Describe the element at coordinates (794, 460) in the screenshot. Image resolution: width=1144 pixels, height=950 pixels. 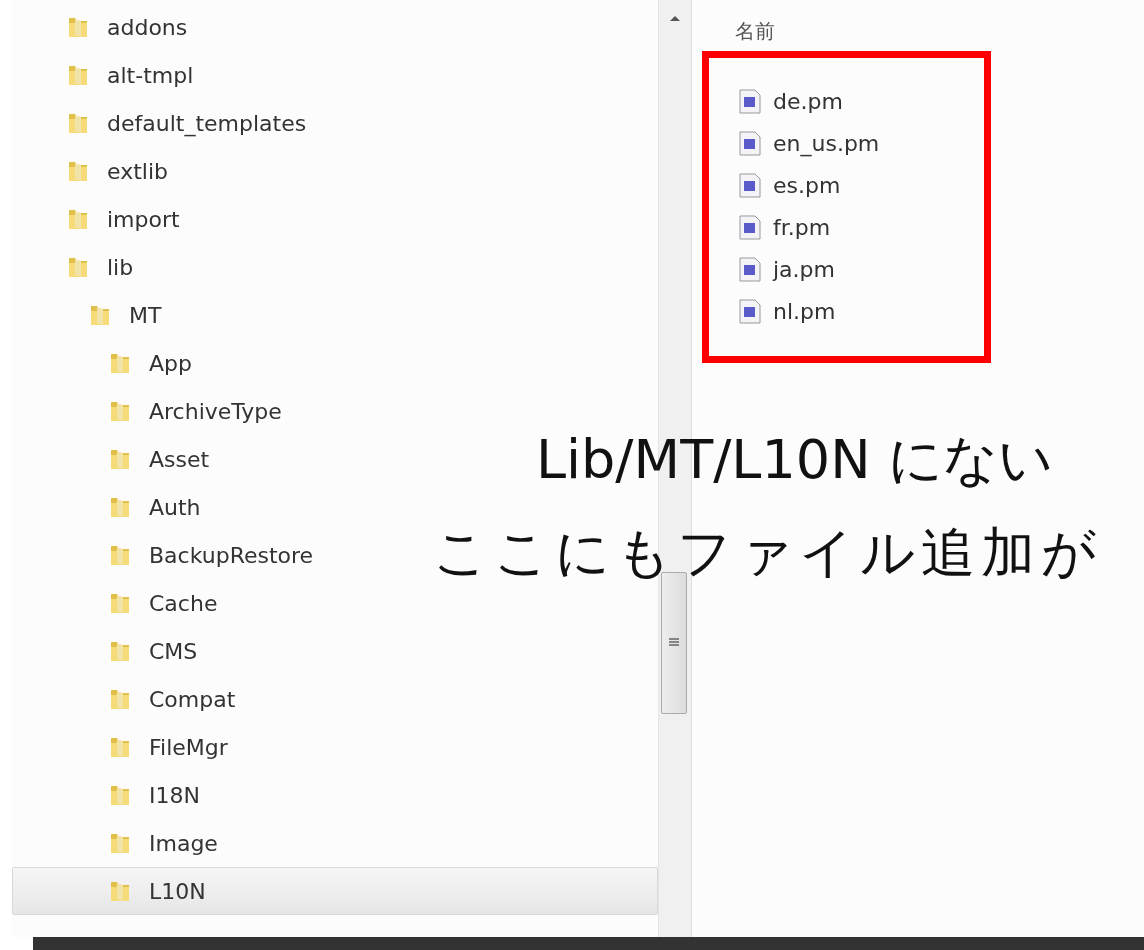
I see `caption-text: Lib/MT/L10N にない` at that location.